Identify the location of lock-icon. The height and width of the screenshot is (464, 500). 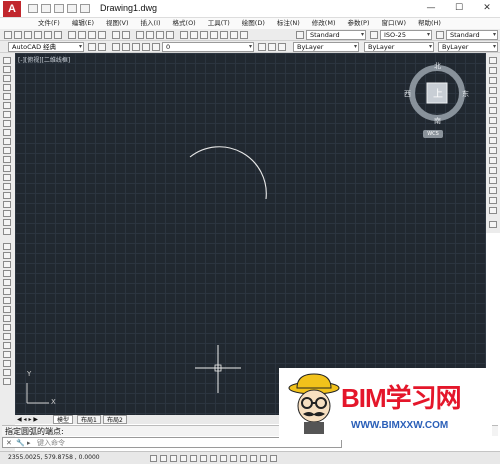
(146, 47).